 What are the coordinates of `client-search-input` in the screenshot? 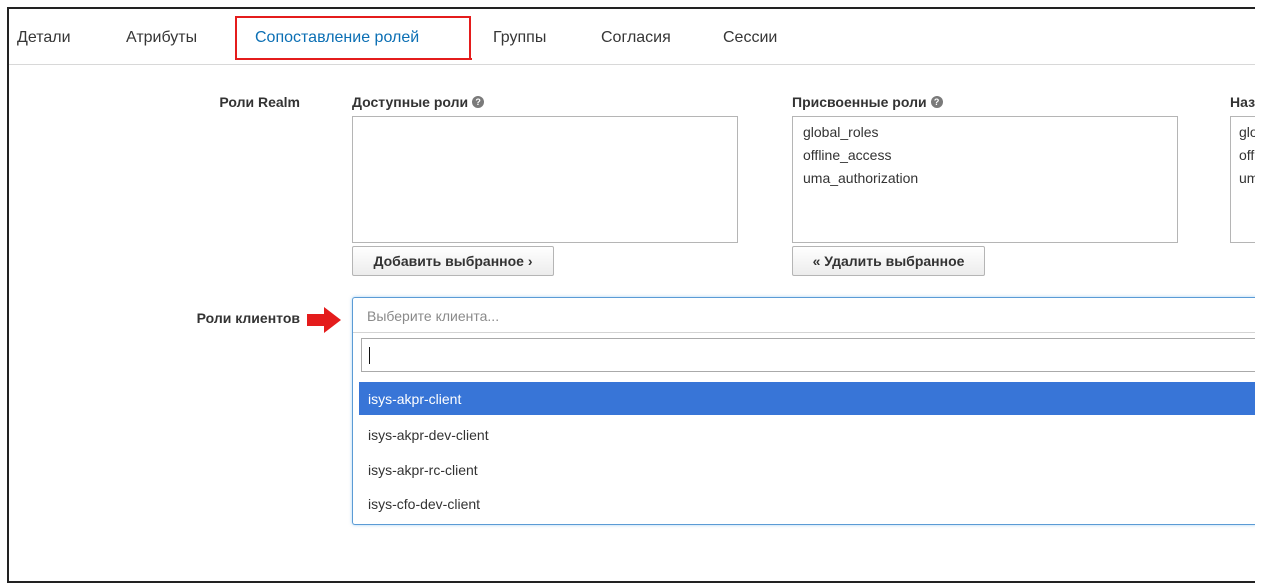 It's located at (808, 355).